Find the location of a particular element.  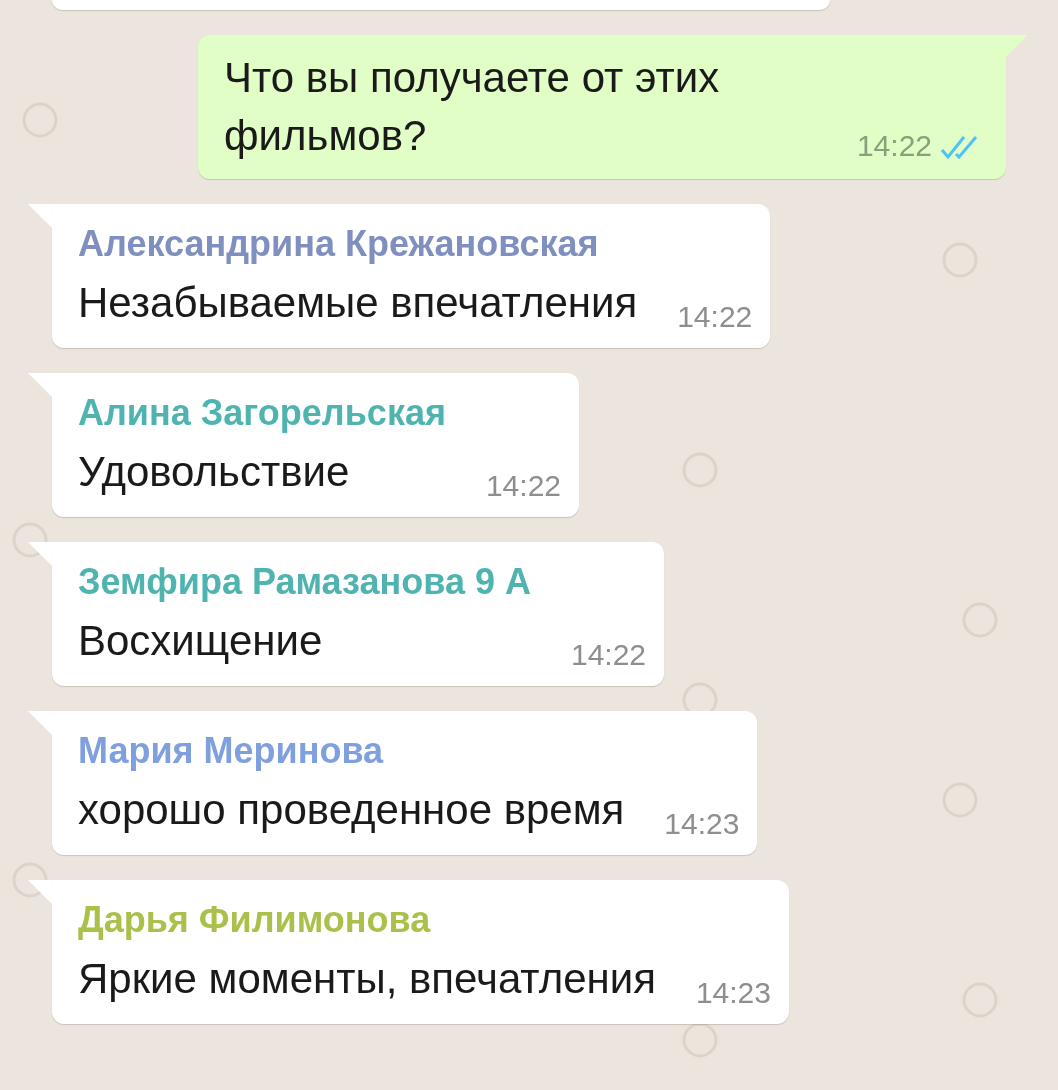

sender-name: Дарья Филимонова is located at coordinates (255, 920).